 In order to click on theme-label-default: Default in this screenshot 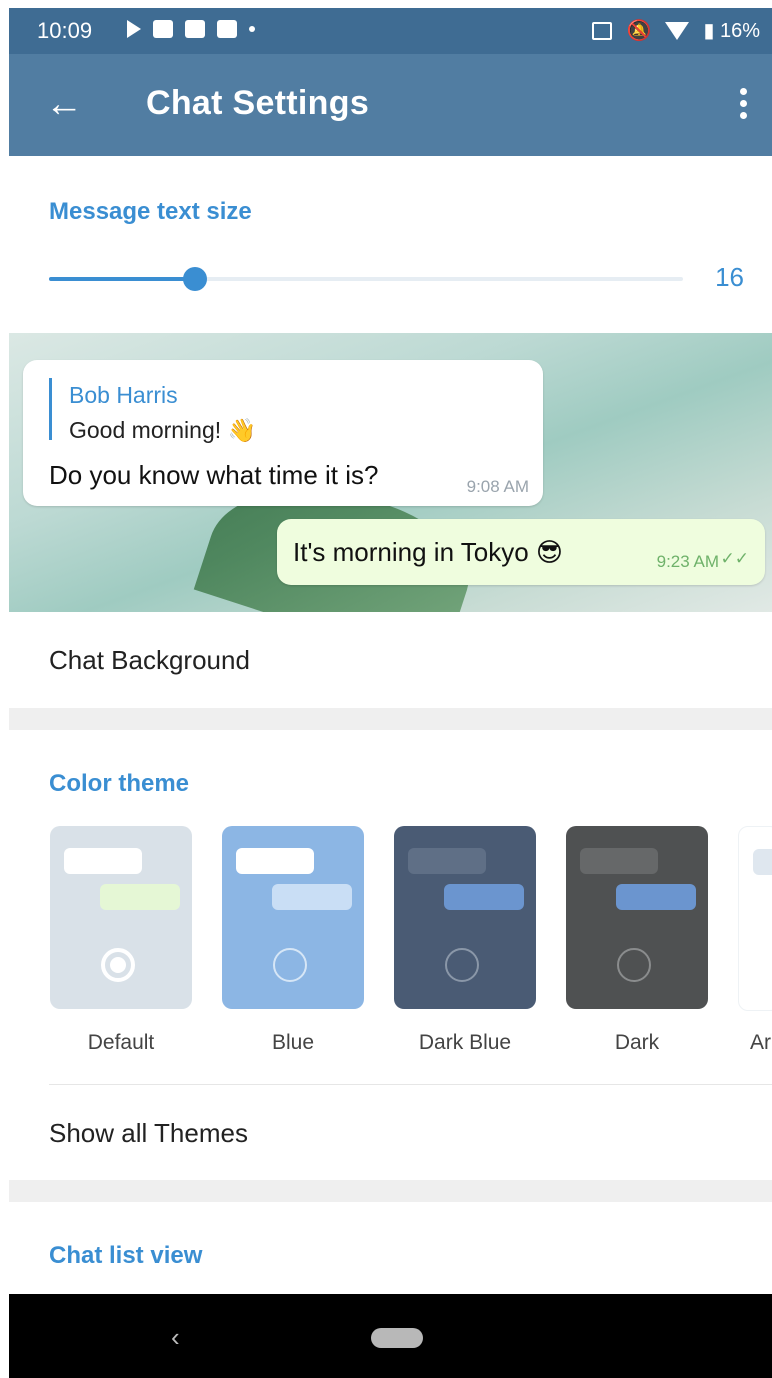, I will do `click(121, 1042)`.